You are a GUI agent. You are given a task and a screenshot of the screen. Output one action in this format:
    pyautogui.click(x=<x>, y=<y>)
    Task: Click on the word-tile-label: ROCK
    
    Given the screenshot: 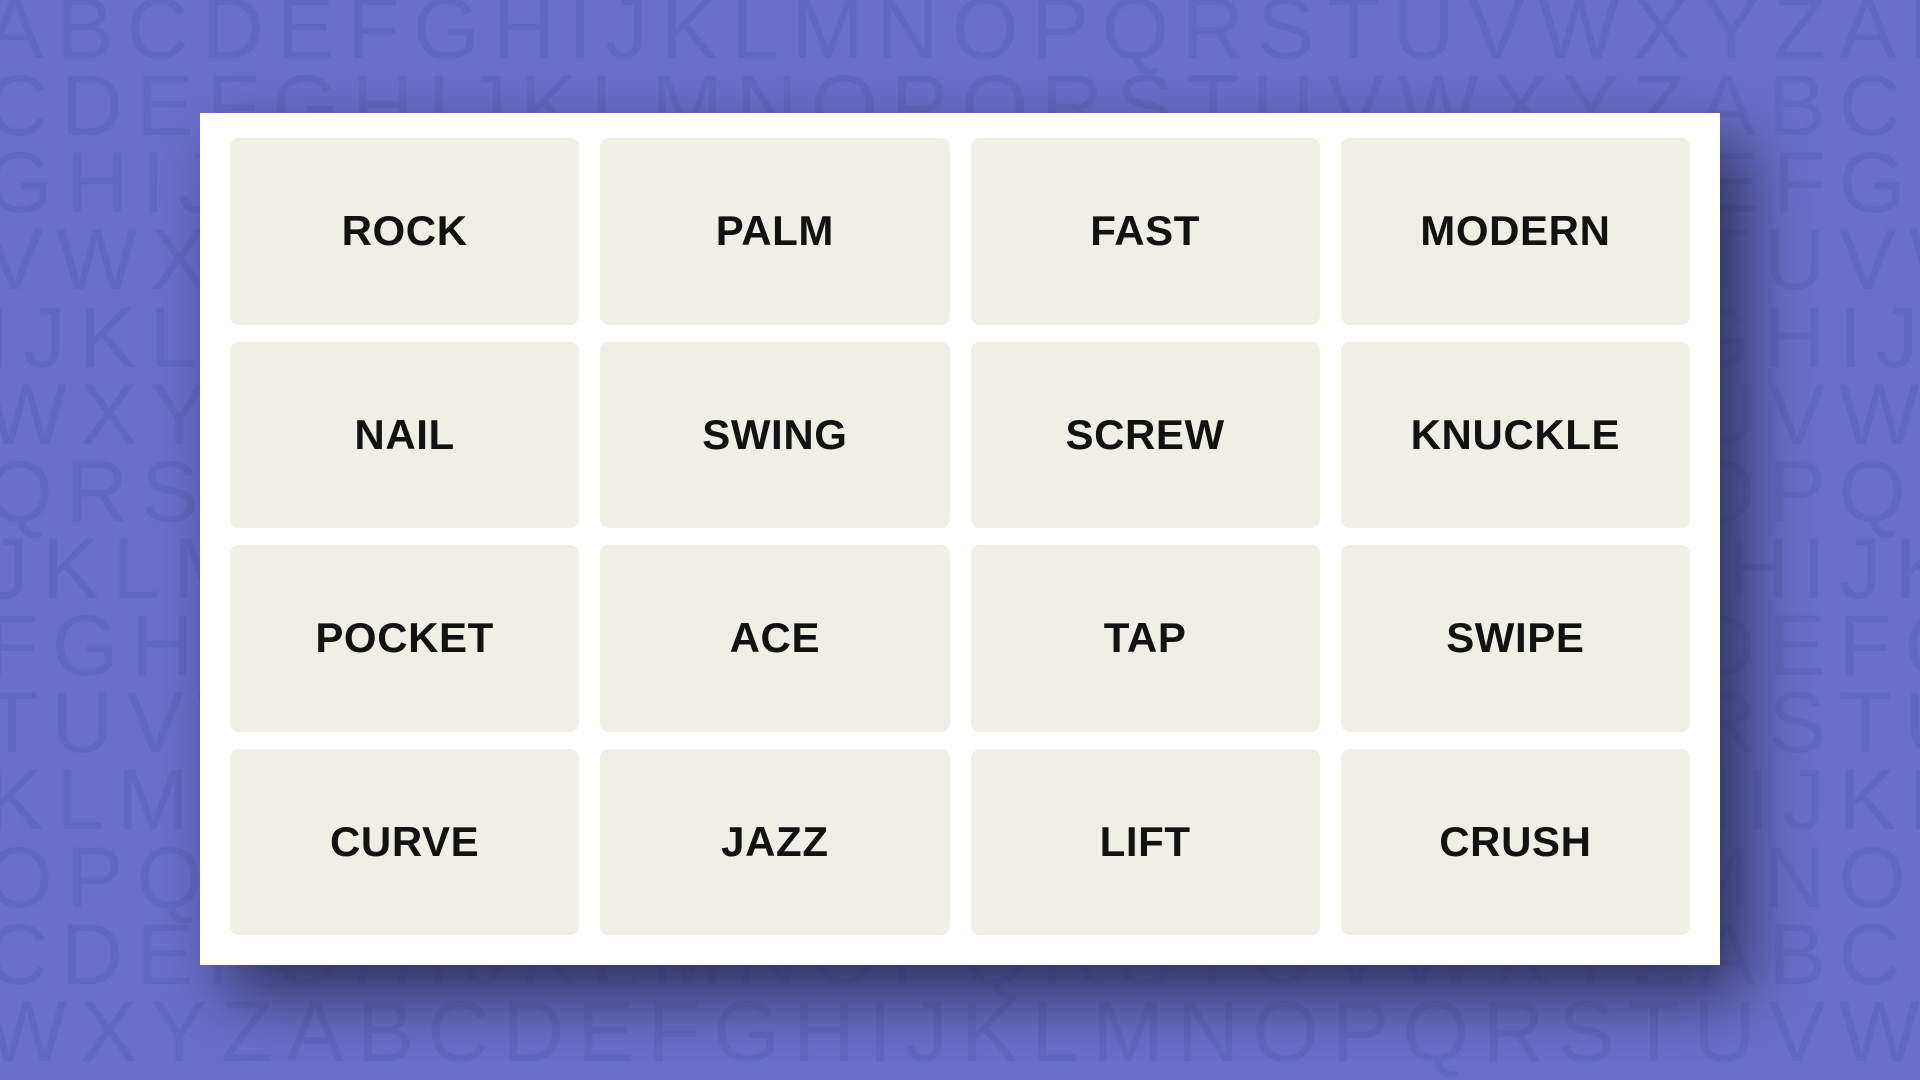 What is the action you would take?
    pyautogui.click(x=404, y=231)
    